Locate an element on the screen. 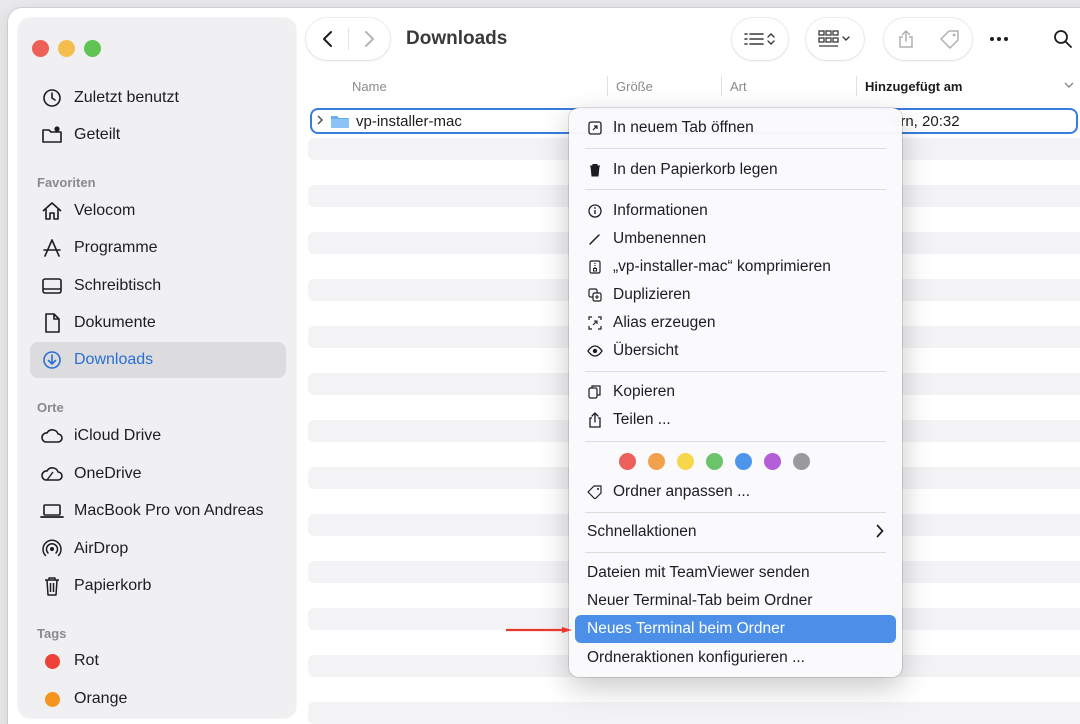  minimize-window-button is located at coordinates (66, 48).